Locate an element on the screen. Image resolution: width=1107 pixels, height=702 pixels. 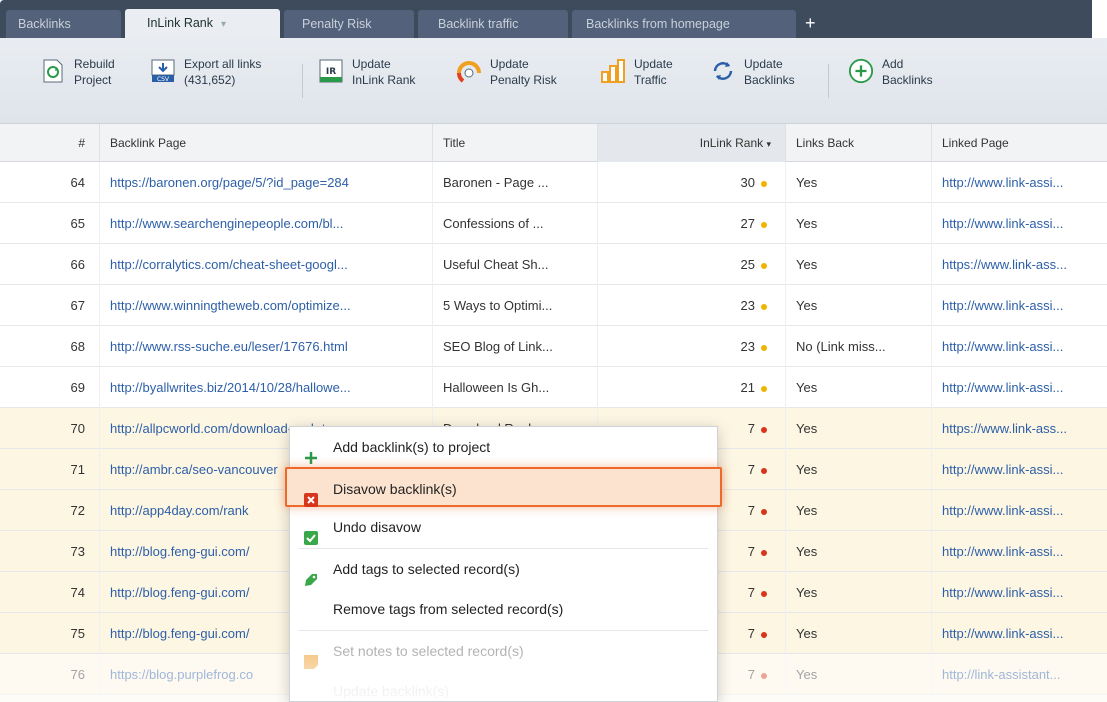
row-number: 67 is located at coordinates (50, 305).